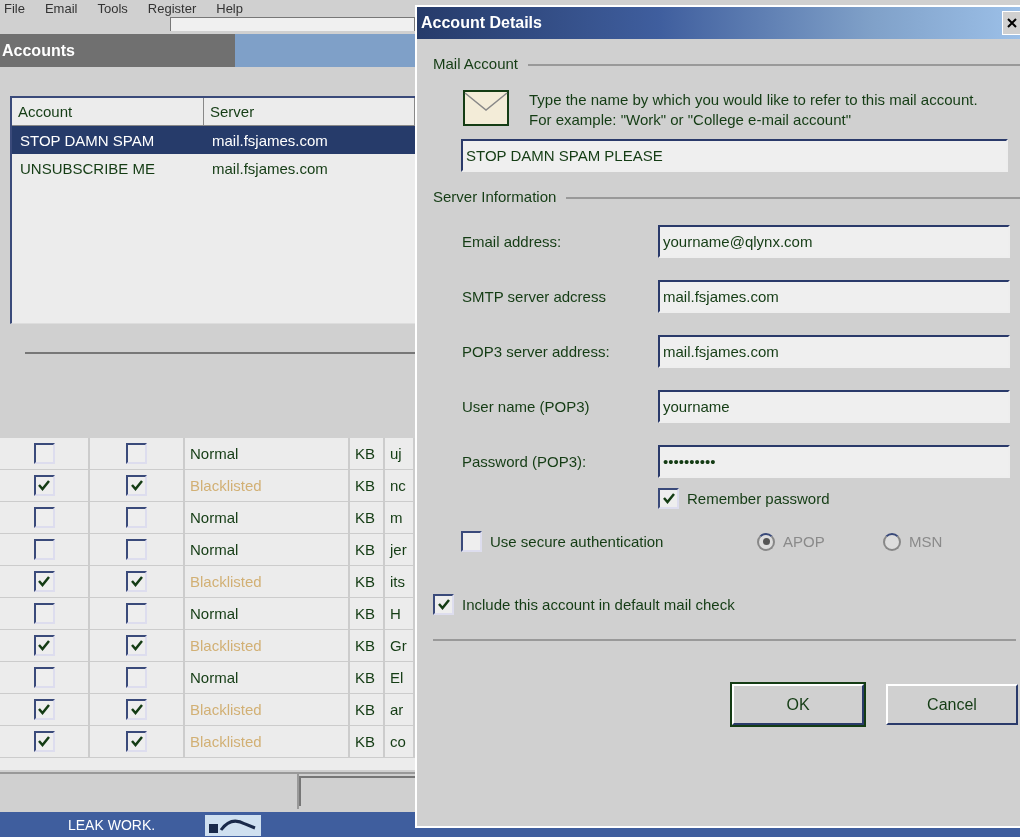  What do you see at coordinates (834, 241) in the screenshot?
I see `input-field: yourname@qlynx.com` at bounding box center [834, 241].